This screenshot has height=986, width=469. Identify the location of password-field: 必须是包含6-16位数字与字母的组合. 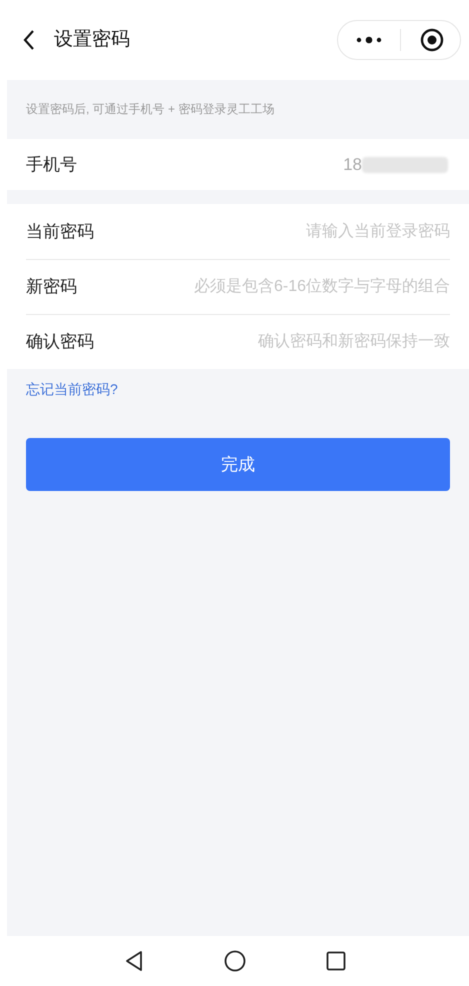
(267, 287).